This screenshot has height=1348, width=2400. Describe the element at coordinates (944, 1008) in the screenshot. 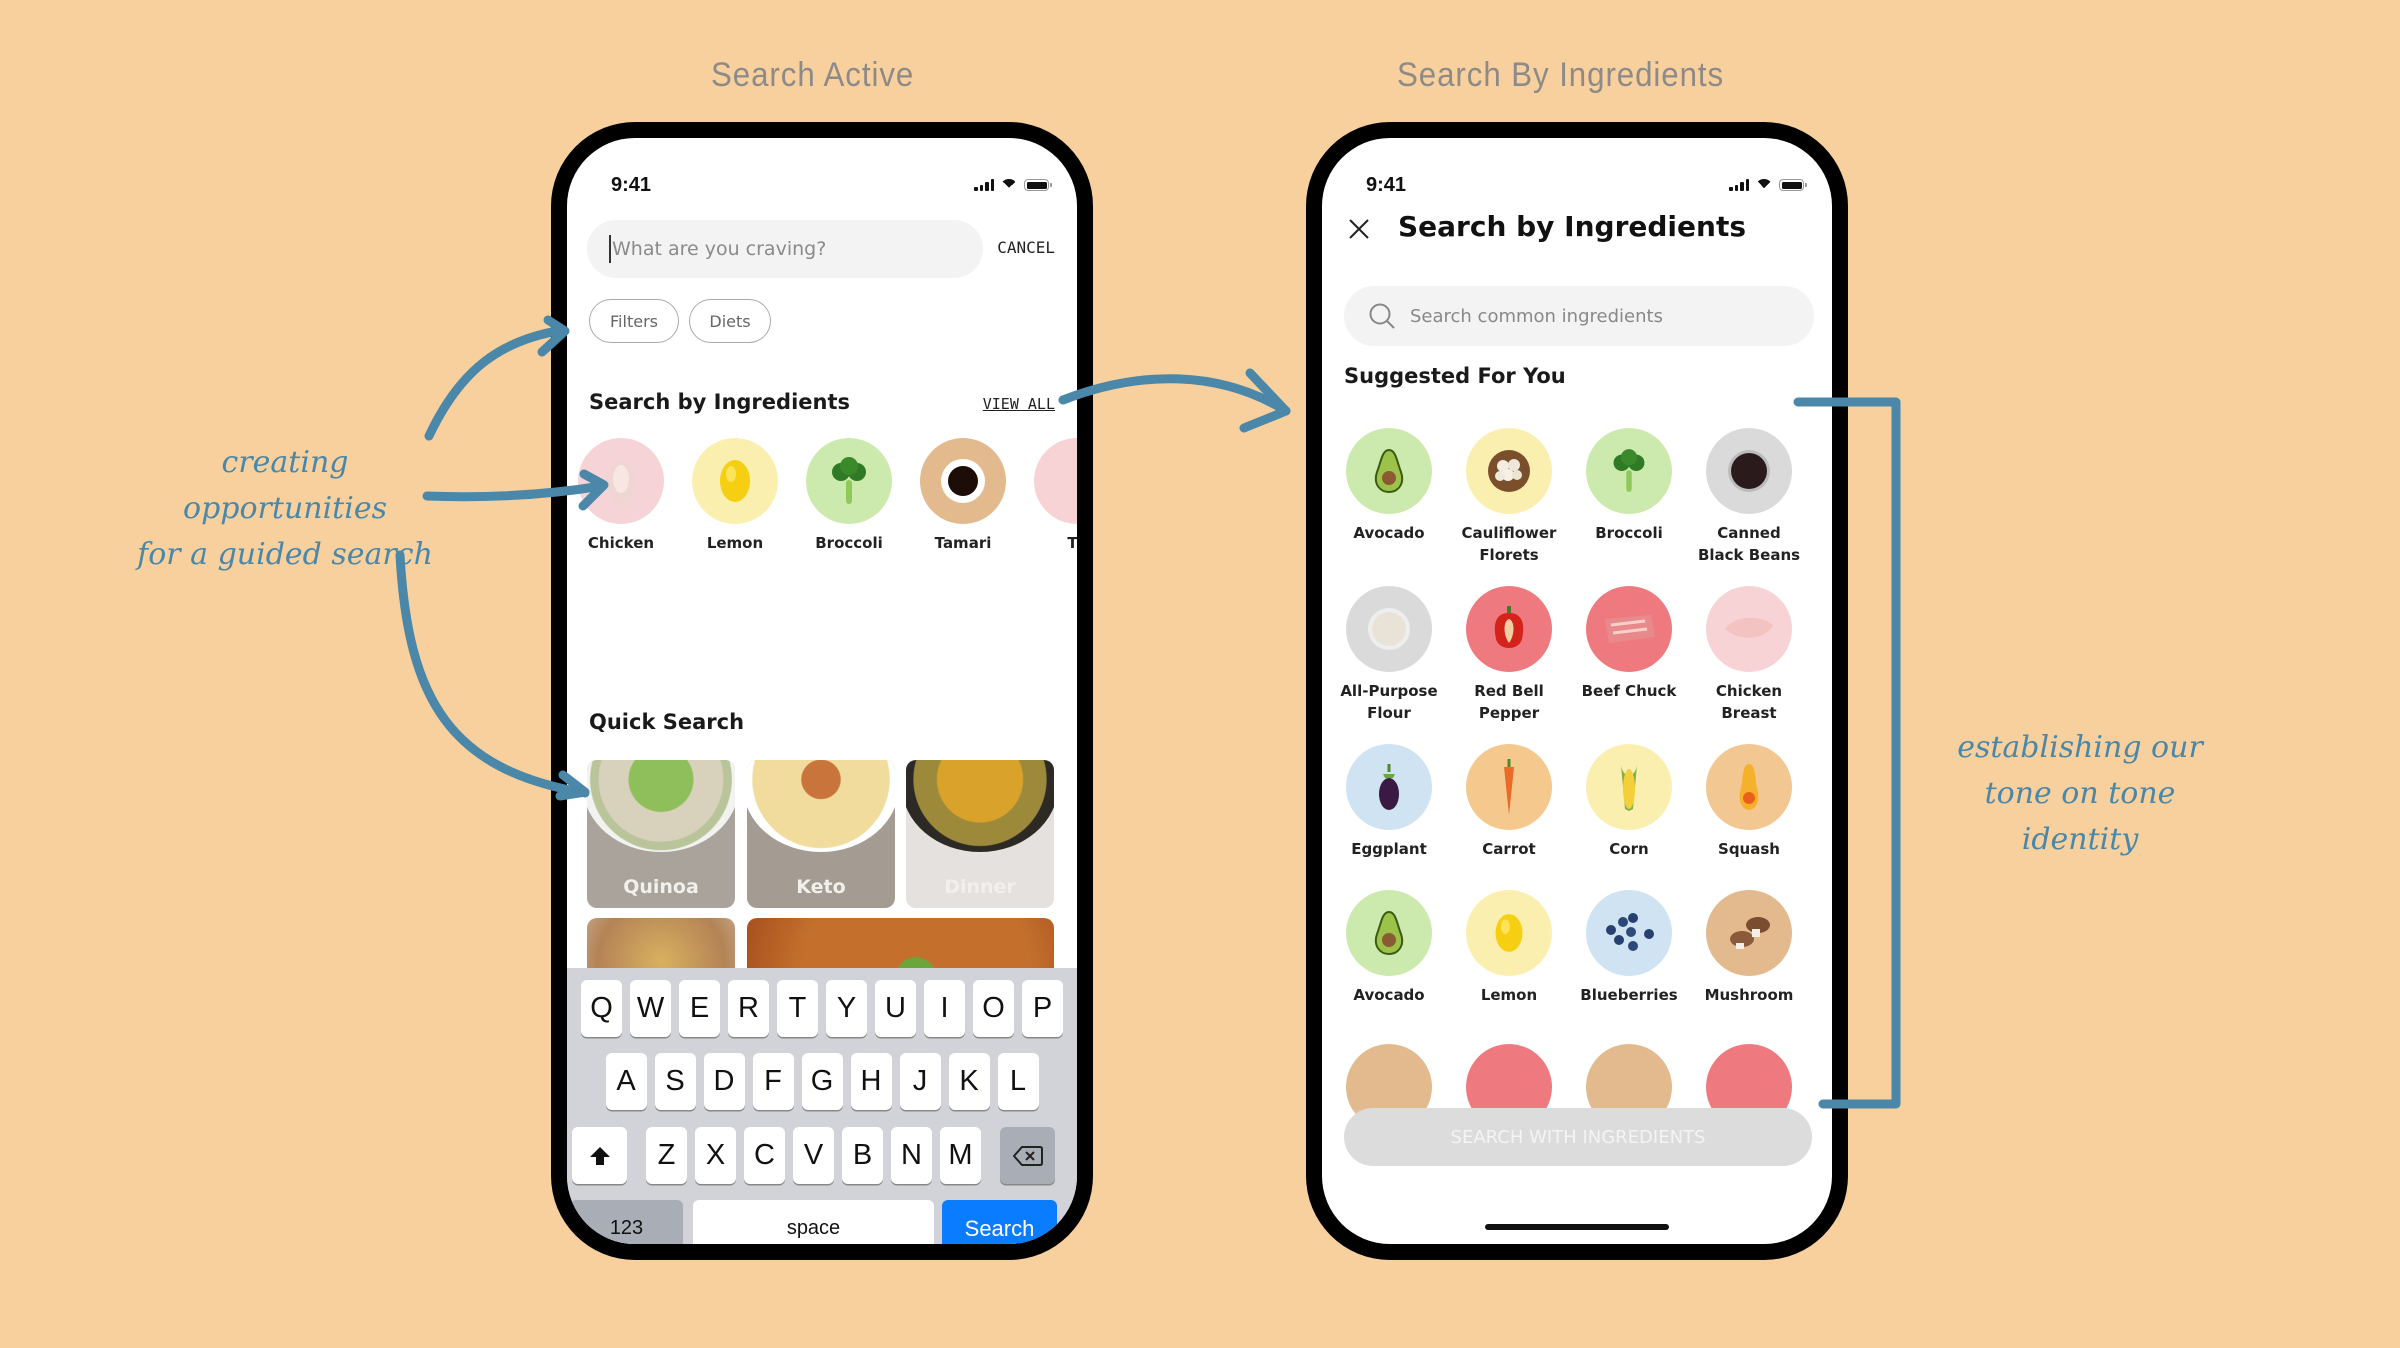

I see `key-i: I` at that location.